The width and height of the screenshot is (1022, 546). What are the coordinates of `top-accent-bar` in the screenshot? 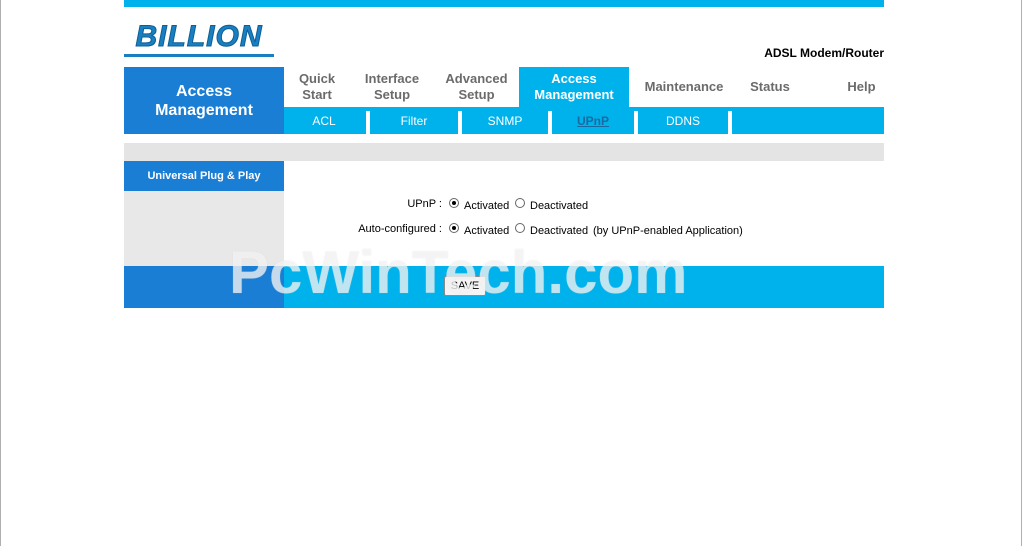 It's located at (504, 3).